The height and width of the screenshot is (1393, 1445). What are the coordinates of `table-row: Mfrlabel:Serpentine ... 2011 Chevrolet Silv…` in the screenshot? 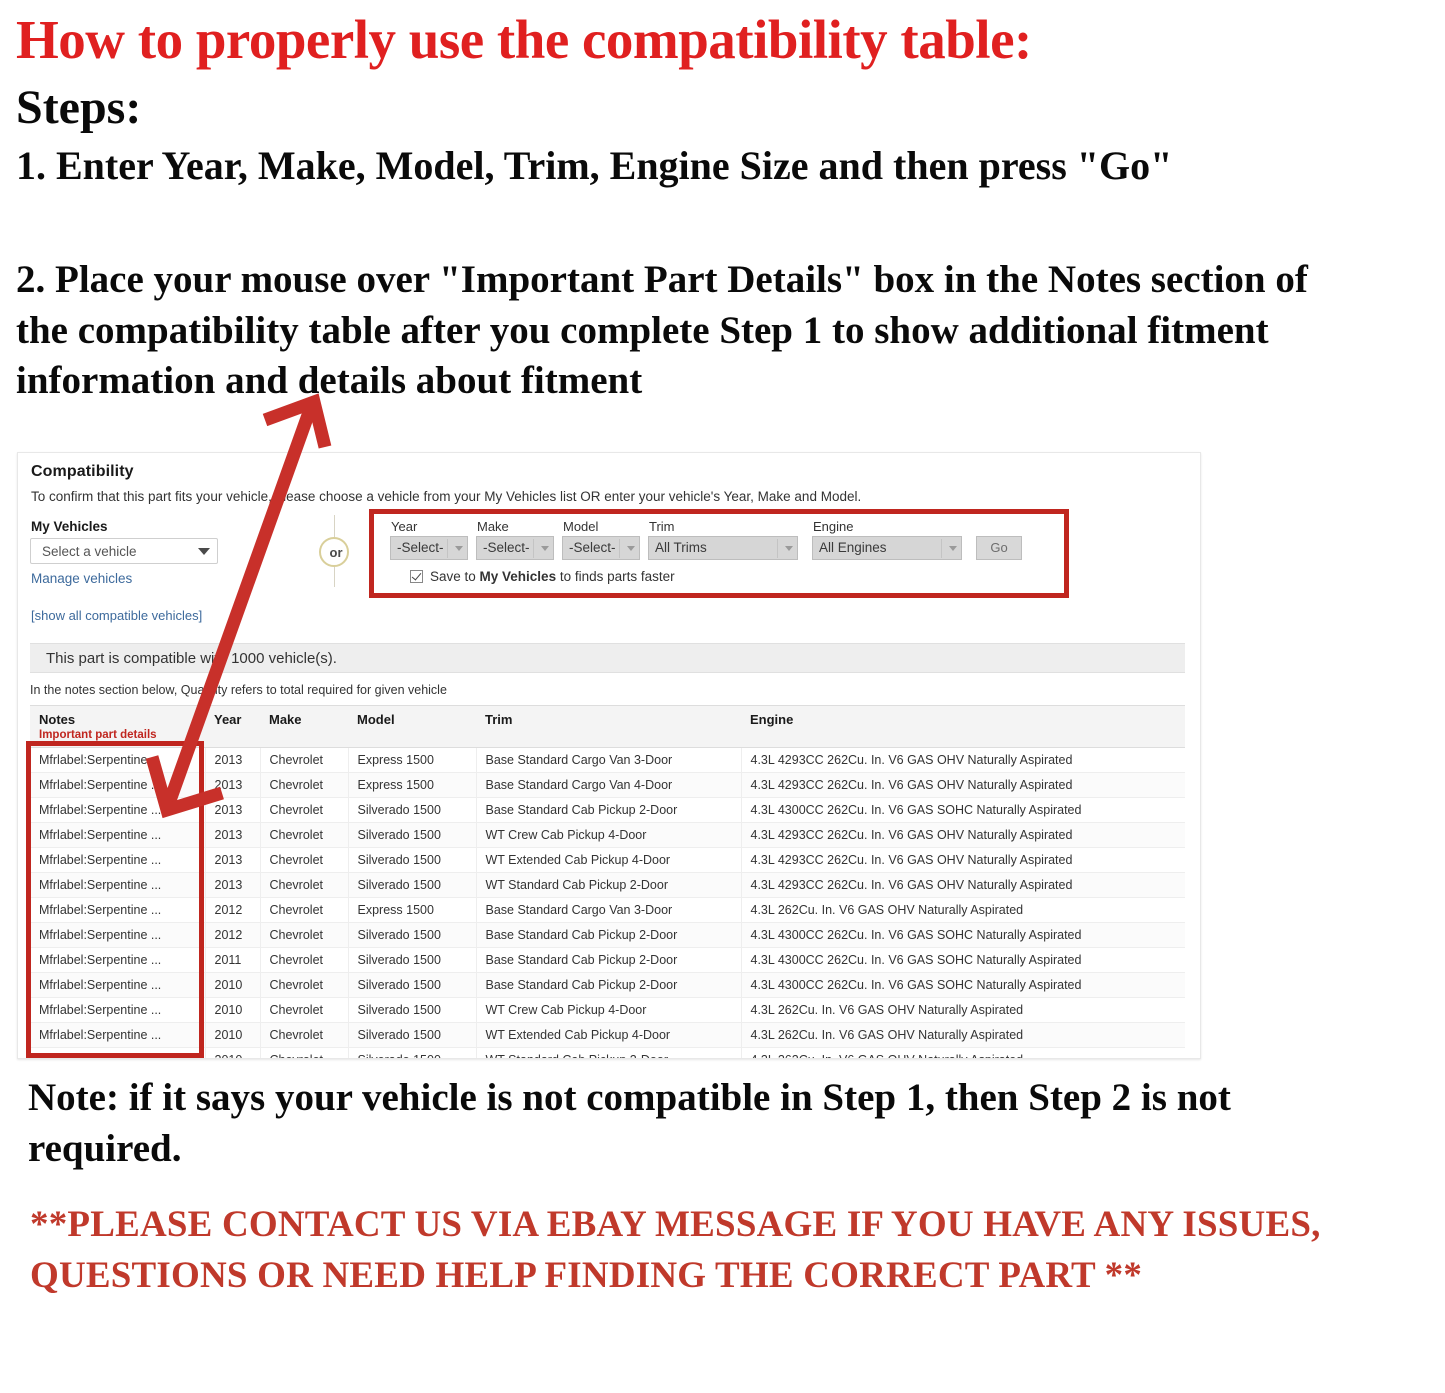 It's located at (607, 960).